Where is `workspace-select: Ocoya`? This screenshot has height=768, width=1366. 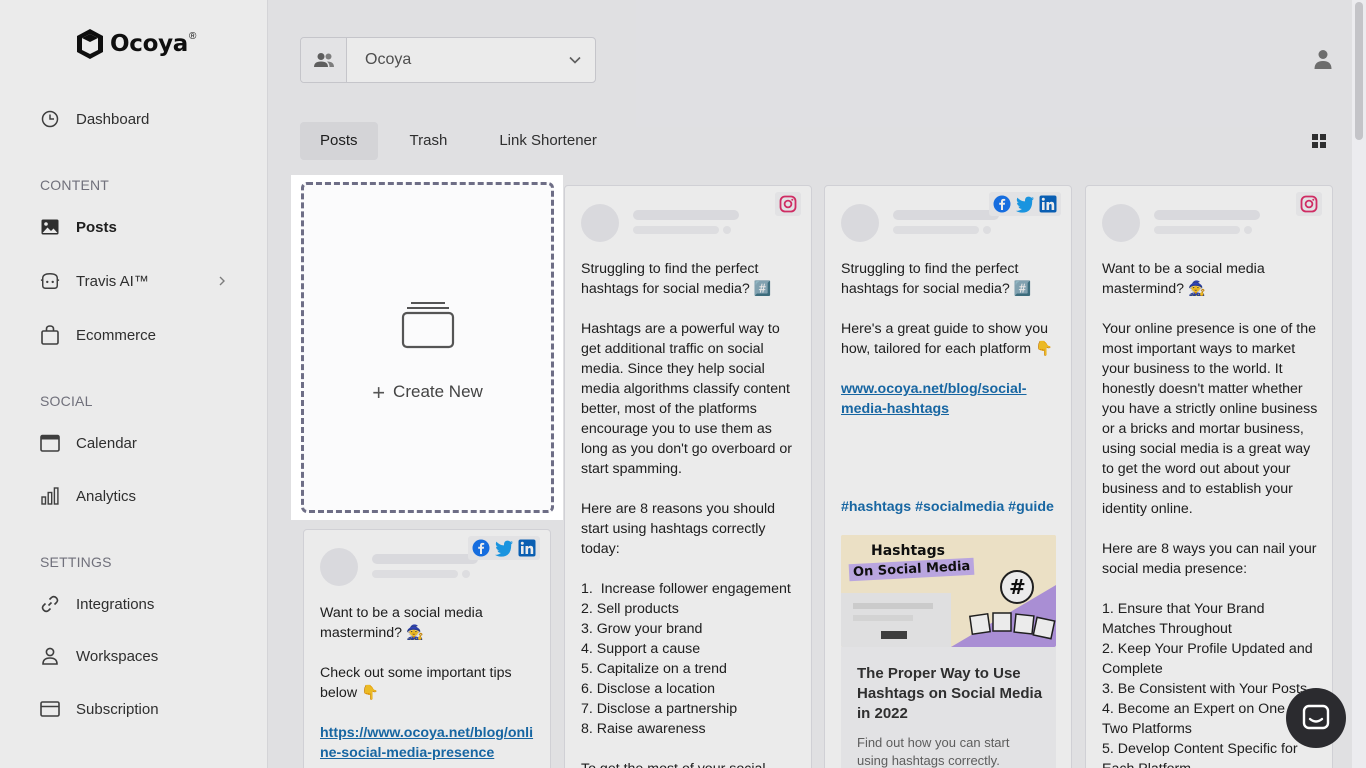
workspace-select: Ocoya is located at coordinates (448, 60).